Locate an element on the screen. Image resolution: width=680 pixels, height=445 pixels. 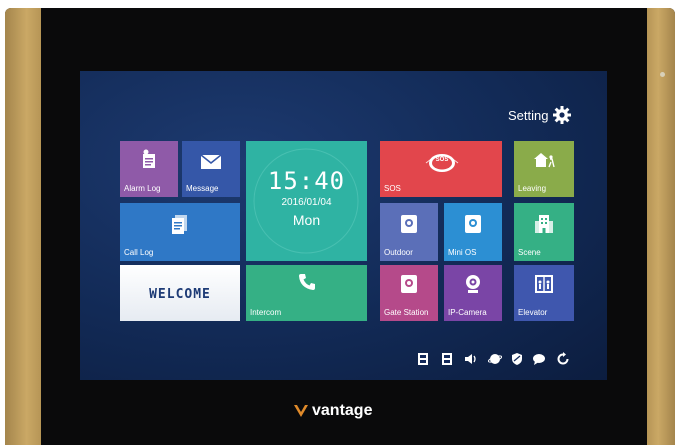
tile-label: Outdoor is located at coordinates (398, 252).